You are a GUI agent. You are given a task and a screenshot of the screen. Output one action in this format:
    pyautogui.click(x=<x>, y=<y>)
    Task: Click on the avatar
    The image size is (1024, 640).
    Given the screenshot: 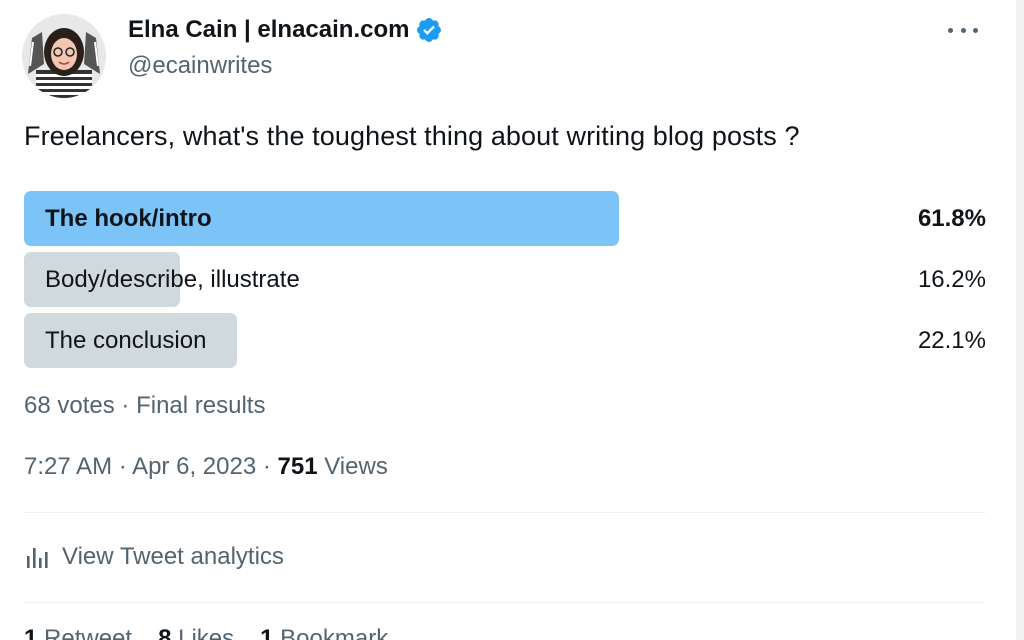 What is the action you would take?
    pyautogui.click(x=64, y=56)
    